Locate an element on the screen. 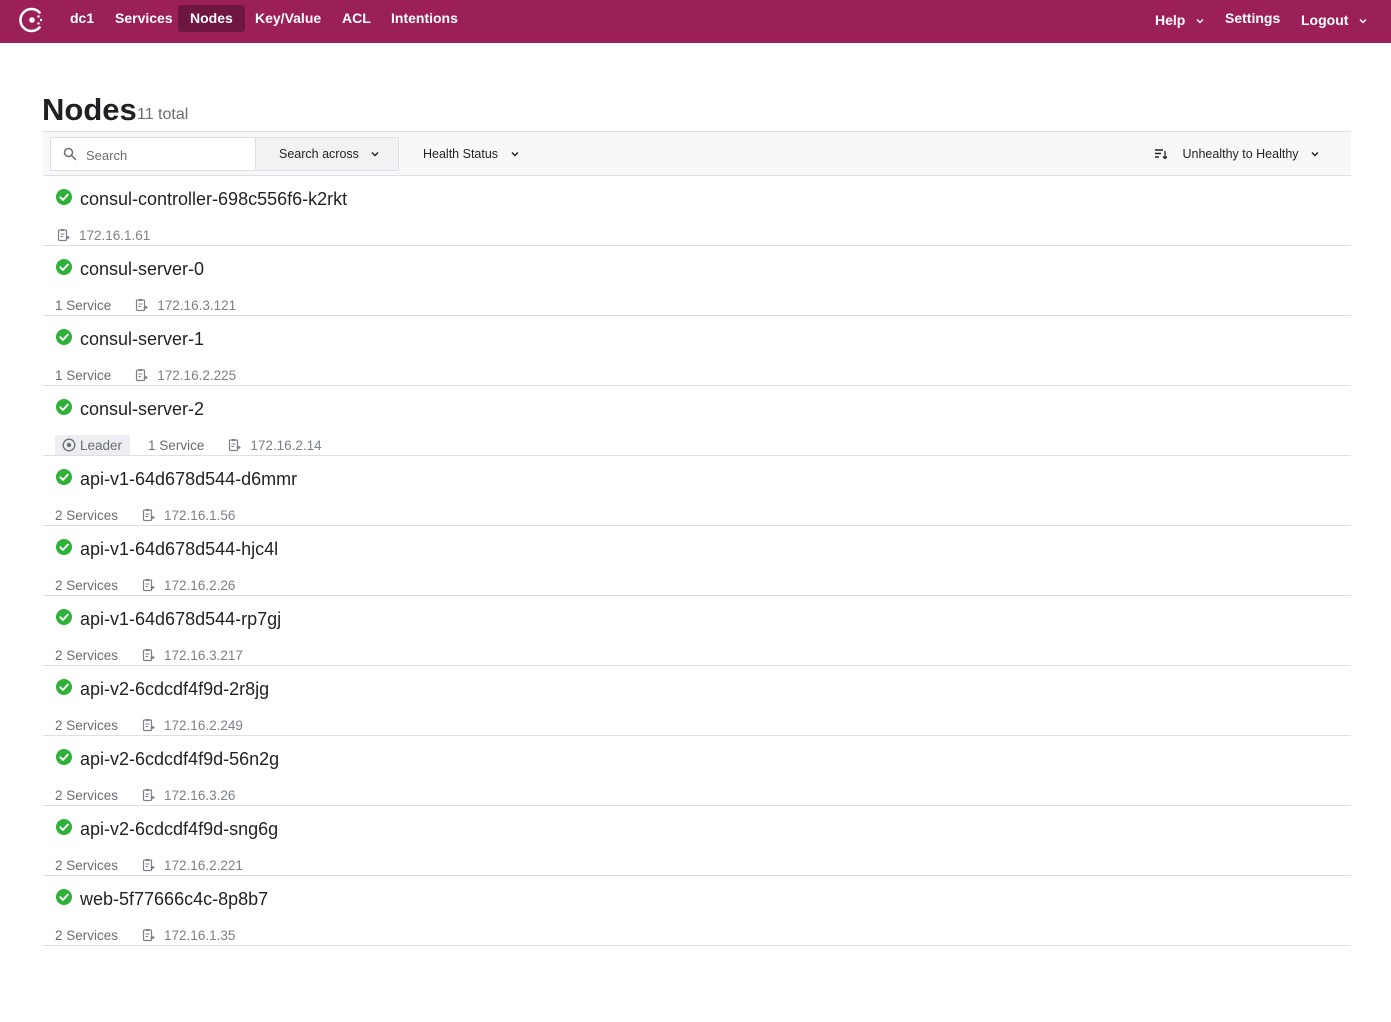 Image resolution: width=1391 pixels, height=1022 pixels. sort-icon is located at coordinates (1161, 154).